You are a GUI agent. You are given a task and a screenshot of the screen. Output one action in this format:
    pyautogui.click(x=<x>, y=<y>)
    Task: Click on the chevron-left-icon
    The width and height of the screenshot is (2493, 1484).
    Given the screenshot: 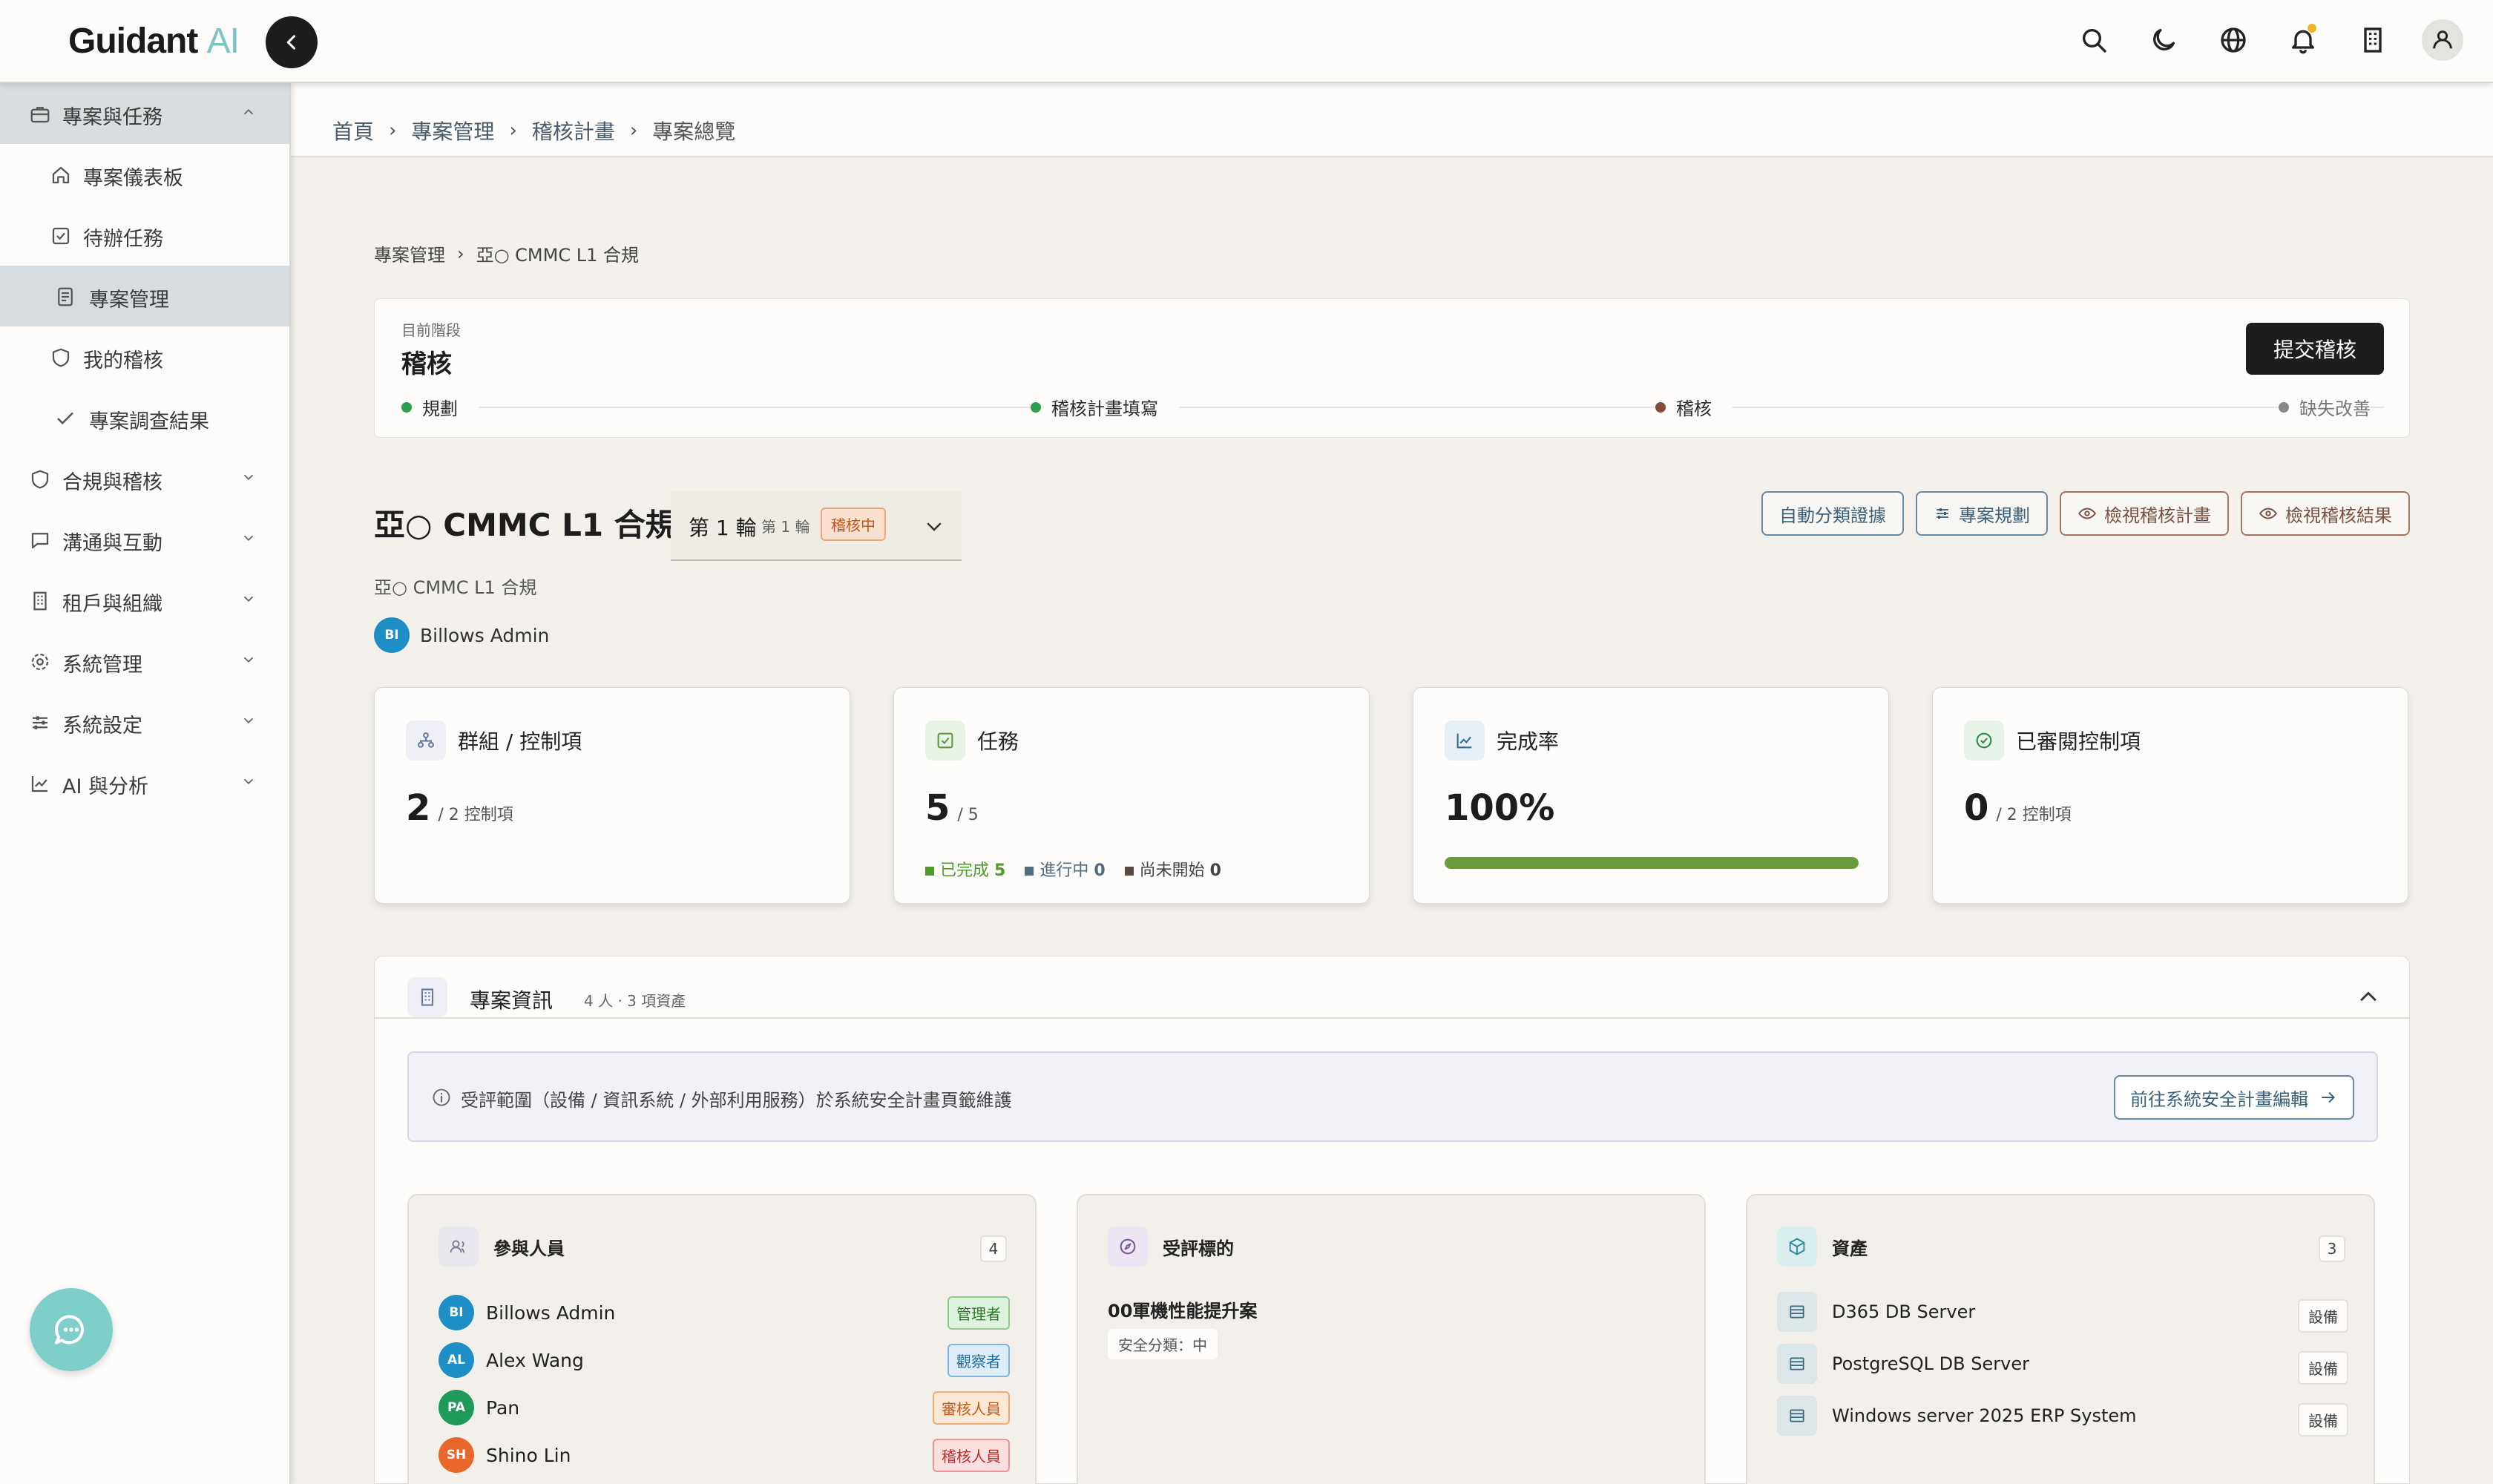 What is the action you would take?
    pyautogui.click(x=291, y=42)
    